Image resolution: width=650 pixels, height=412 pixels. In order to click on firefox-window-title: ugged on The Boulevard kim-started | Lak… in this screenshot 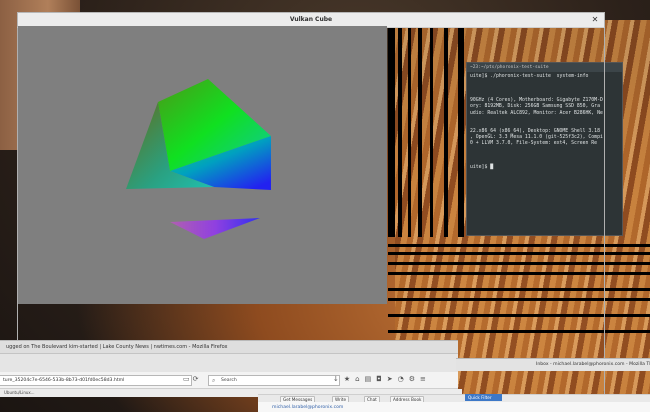, I will do `click(117, 347)`.